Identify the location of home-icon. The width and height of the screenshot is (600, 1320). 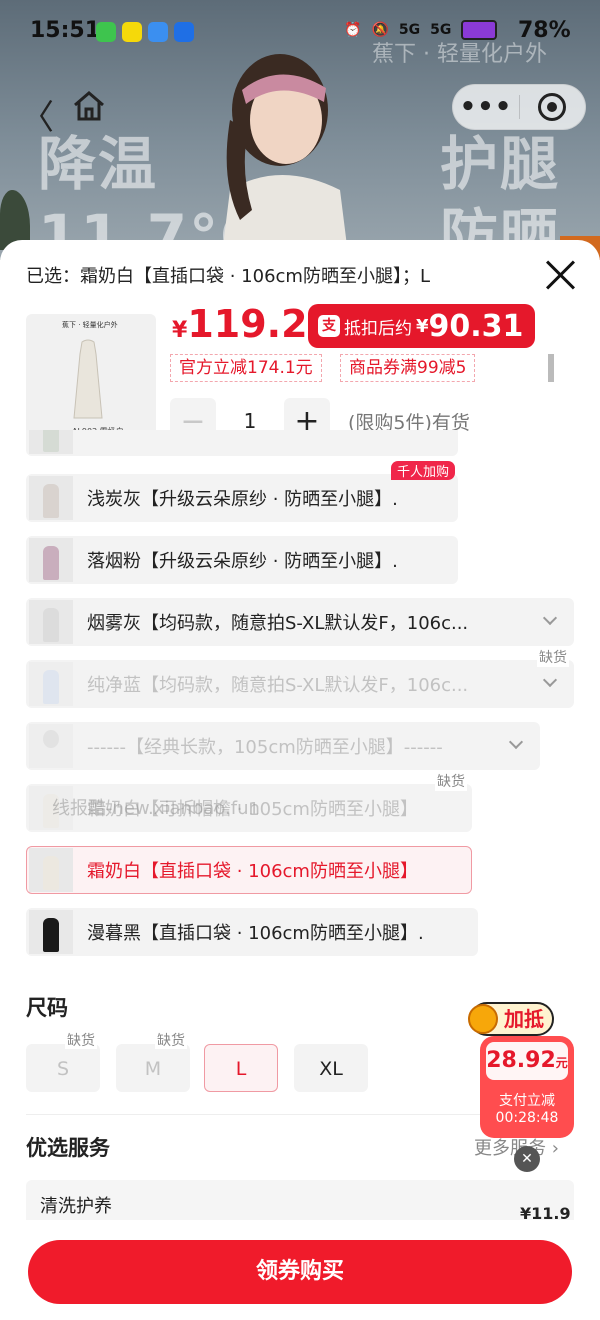
(89, 106).